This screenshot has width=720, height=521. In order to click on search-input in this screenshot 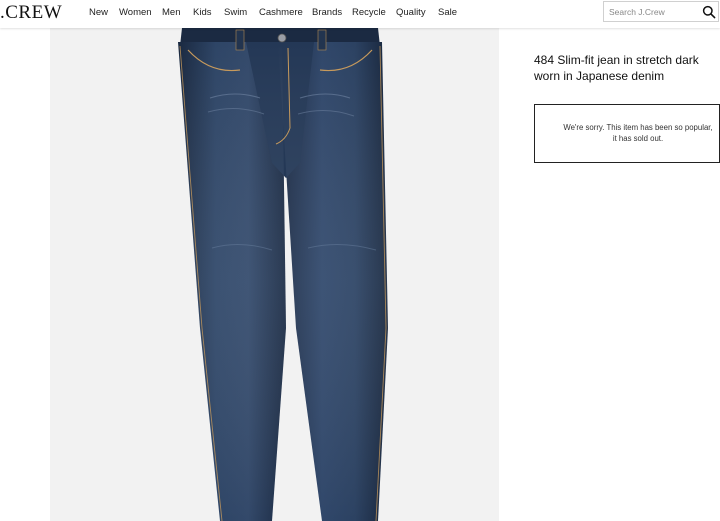, I will do `click(652, 11)`.